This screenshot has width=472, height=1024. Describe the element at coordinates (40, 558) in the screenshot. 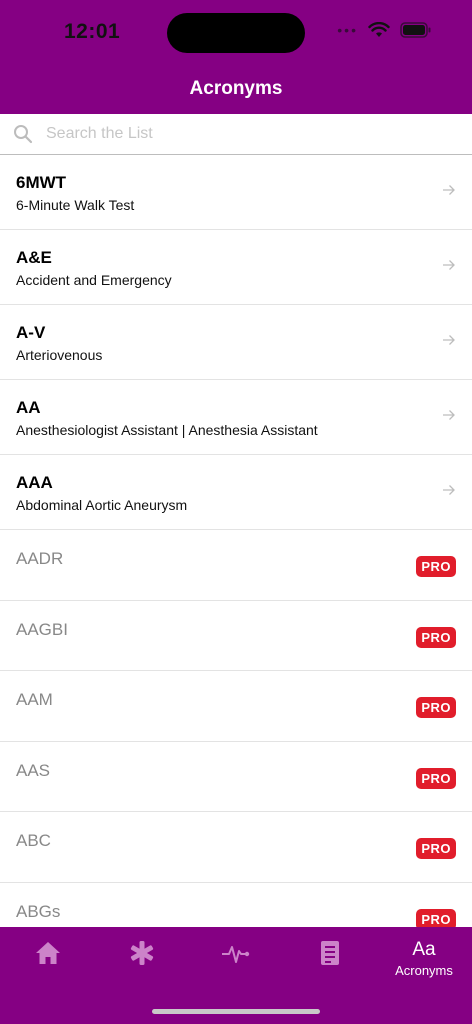

I see `acronym-abbr: AADR` at that location.